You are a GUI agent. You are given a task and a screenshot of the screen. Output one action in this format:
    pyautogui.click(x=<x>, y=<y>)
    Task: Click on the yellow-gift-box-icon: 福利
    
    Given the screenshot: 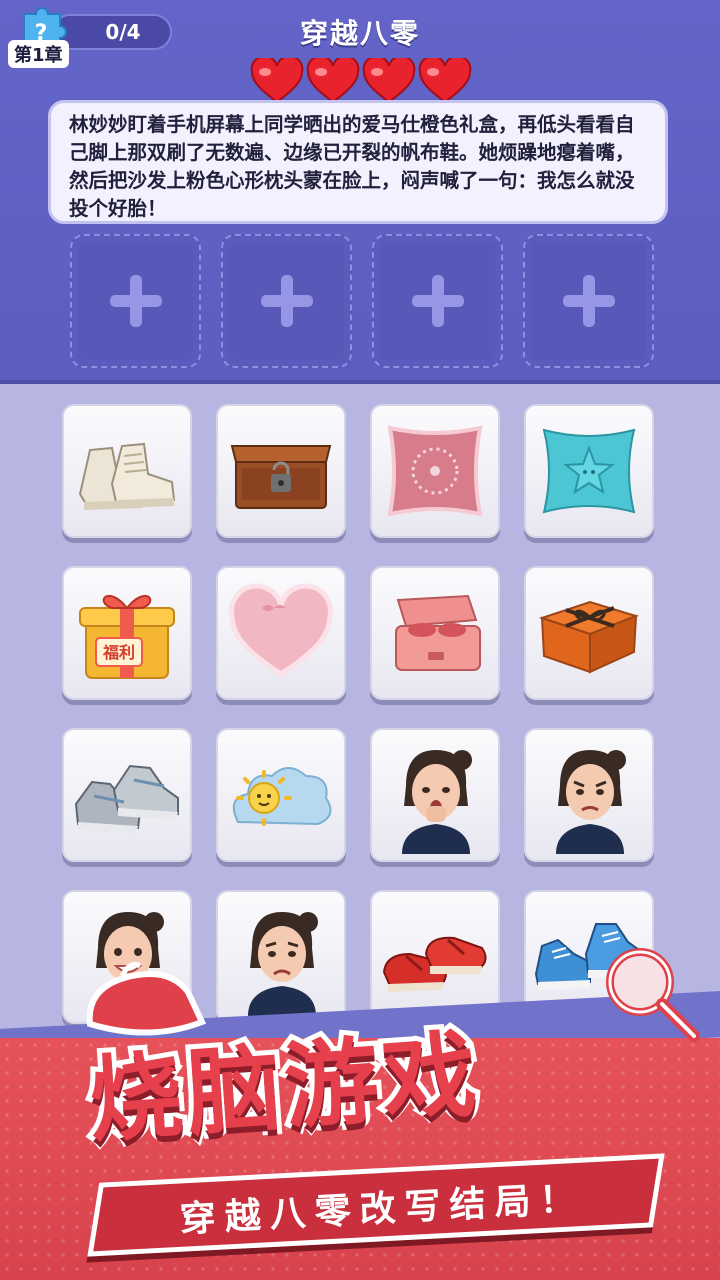 What is the action you would take?
    pyautogui.click(x=127, y=637)
    